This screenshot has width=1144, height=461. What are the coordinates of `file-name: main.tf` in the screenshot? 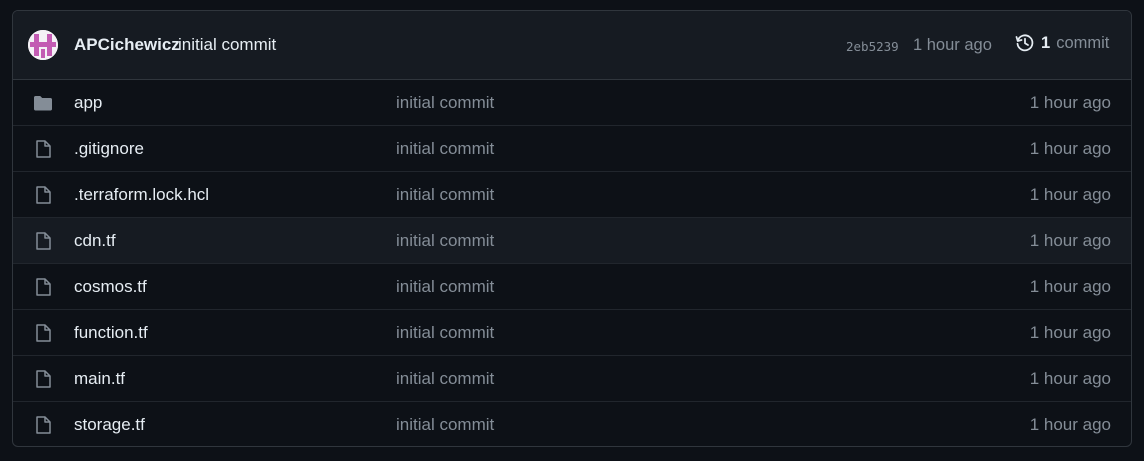 It's located at (99, 379).